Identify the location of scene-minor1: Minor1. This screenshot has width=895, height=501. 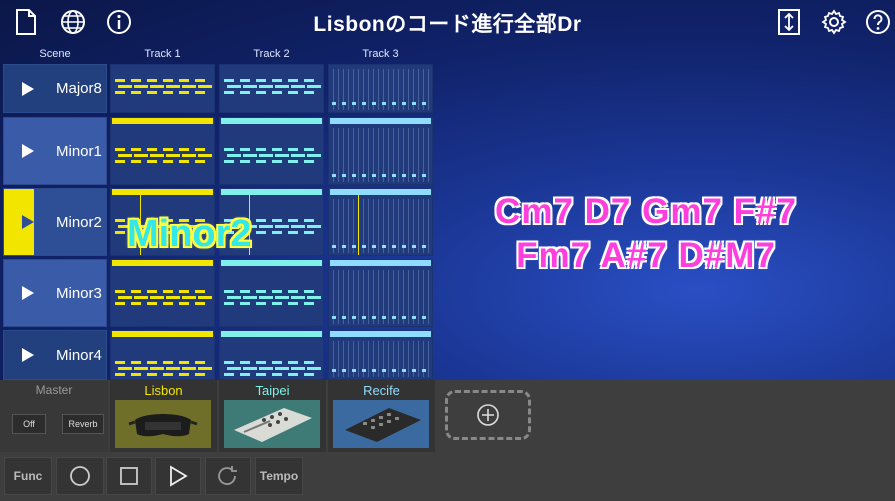
(55, 151).